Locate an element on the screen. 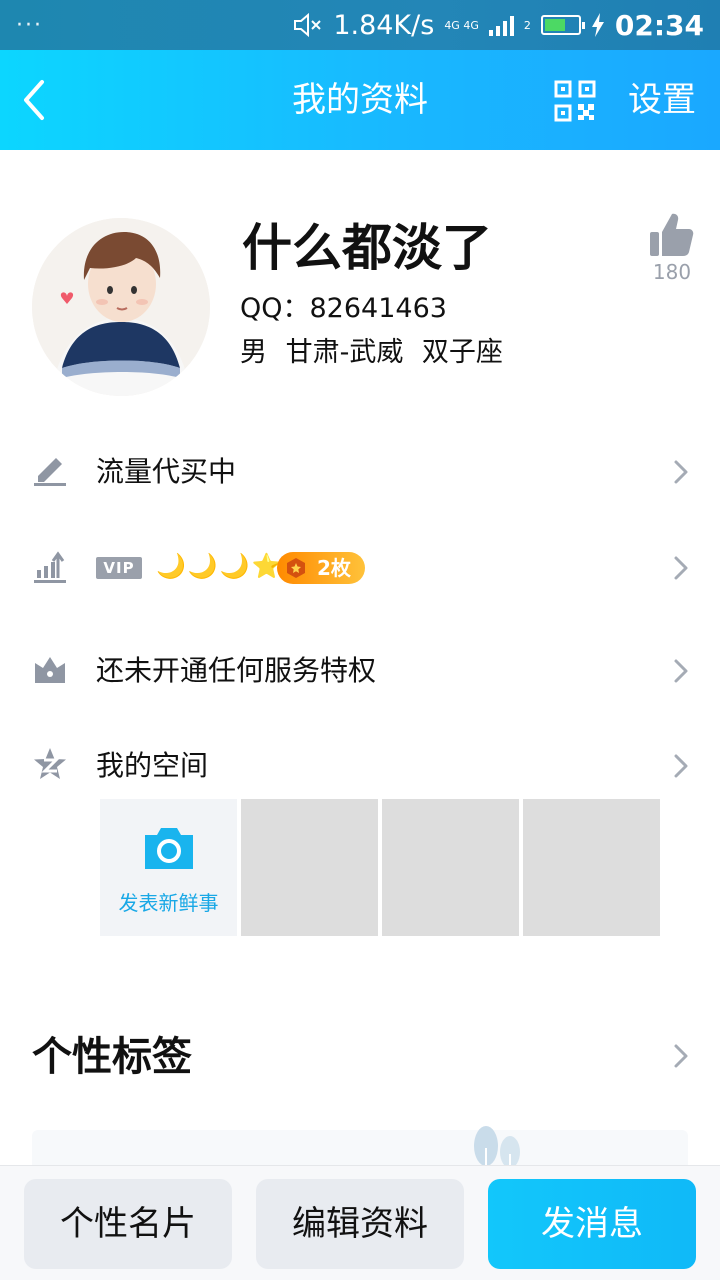 The image size is (720, 1280). clock: 02:34 is located at coordinates (659, 25).